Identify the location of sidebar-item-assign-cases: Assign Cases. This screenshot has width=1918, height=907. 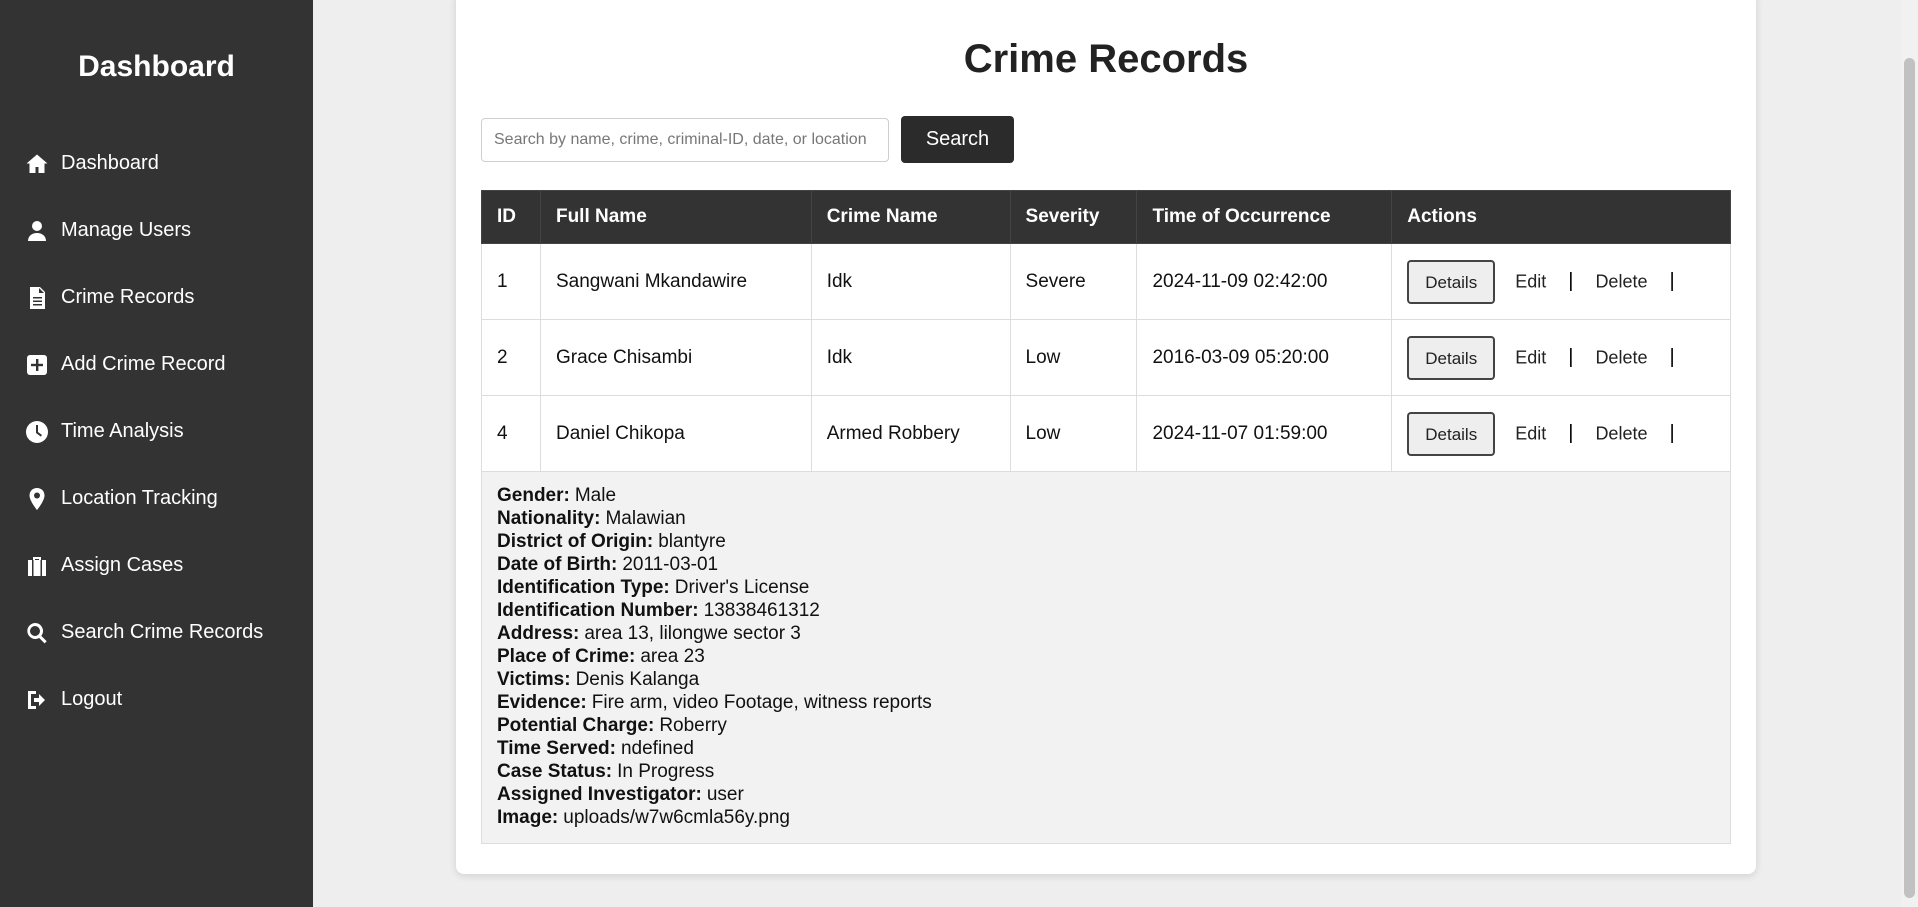
(156, 565).